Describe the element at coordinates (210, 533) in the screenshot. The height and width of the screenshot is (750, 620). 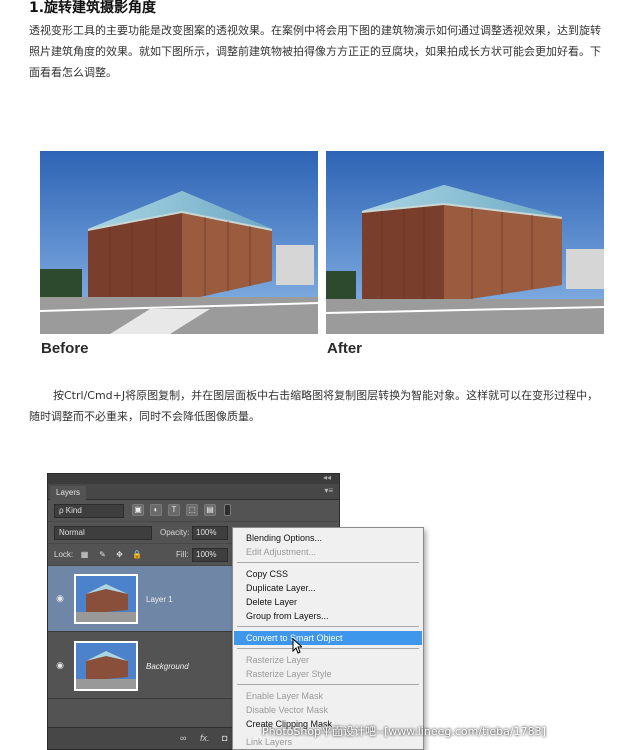
I see `opacity-field: 100%` at that location.